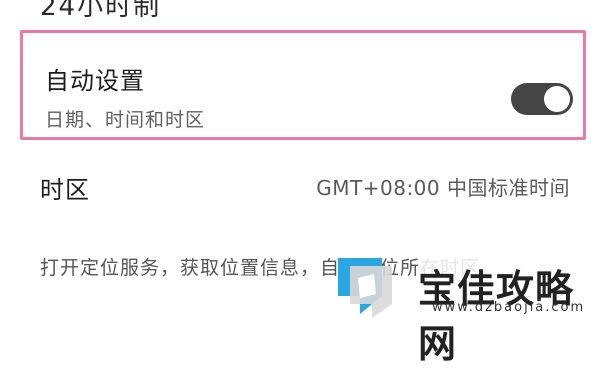 This screenshot has width=600, height=368. What do you see at coordinates (125, 120) in the screenshot?
I see `auto-setting-subtitle: 日期、时间和时区` at bounding box center [125, 120].